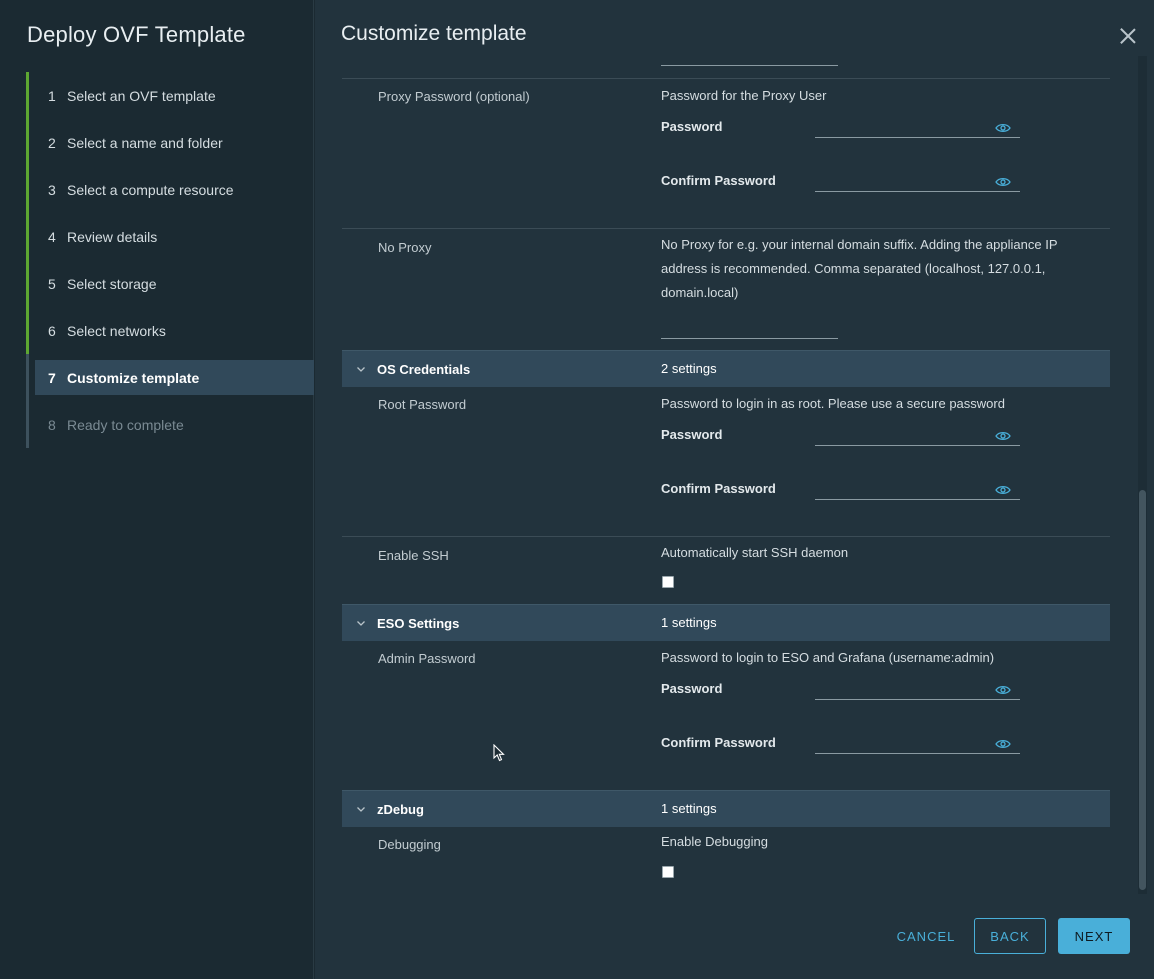 The height and width of the screenshot is (979, 1154). I want to click on step-select-name-folder: 2 Select a name and folder, so click(170, 142).